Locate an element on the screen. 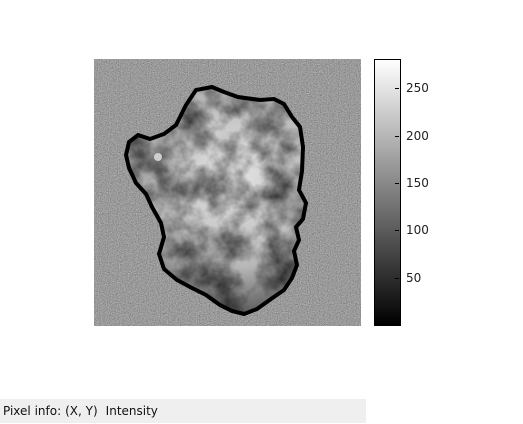  colorbar-tick-label: 250 is located at coordinates (417, 88).